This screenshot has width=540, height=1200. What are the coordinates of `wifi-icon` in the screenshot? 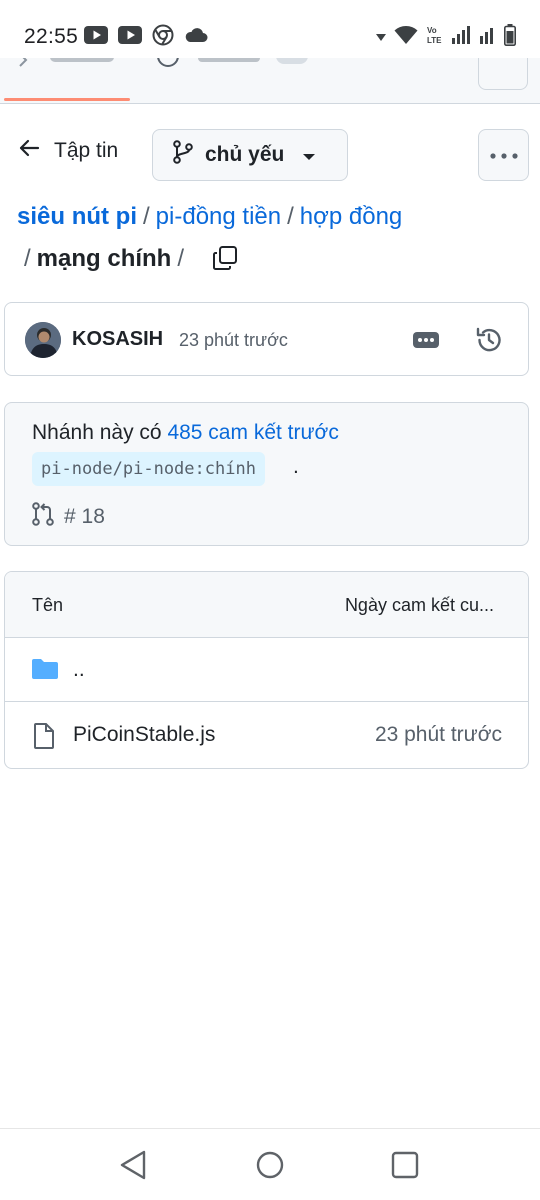 It's located at (406, 37).